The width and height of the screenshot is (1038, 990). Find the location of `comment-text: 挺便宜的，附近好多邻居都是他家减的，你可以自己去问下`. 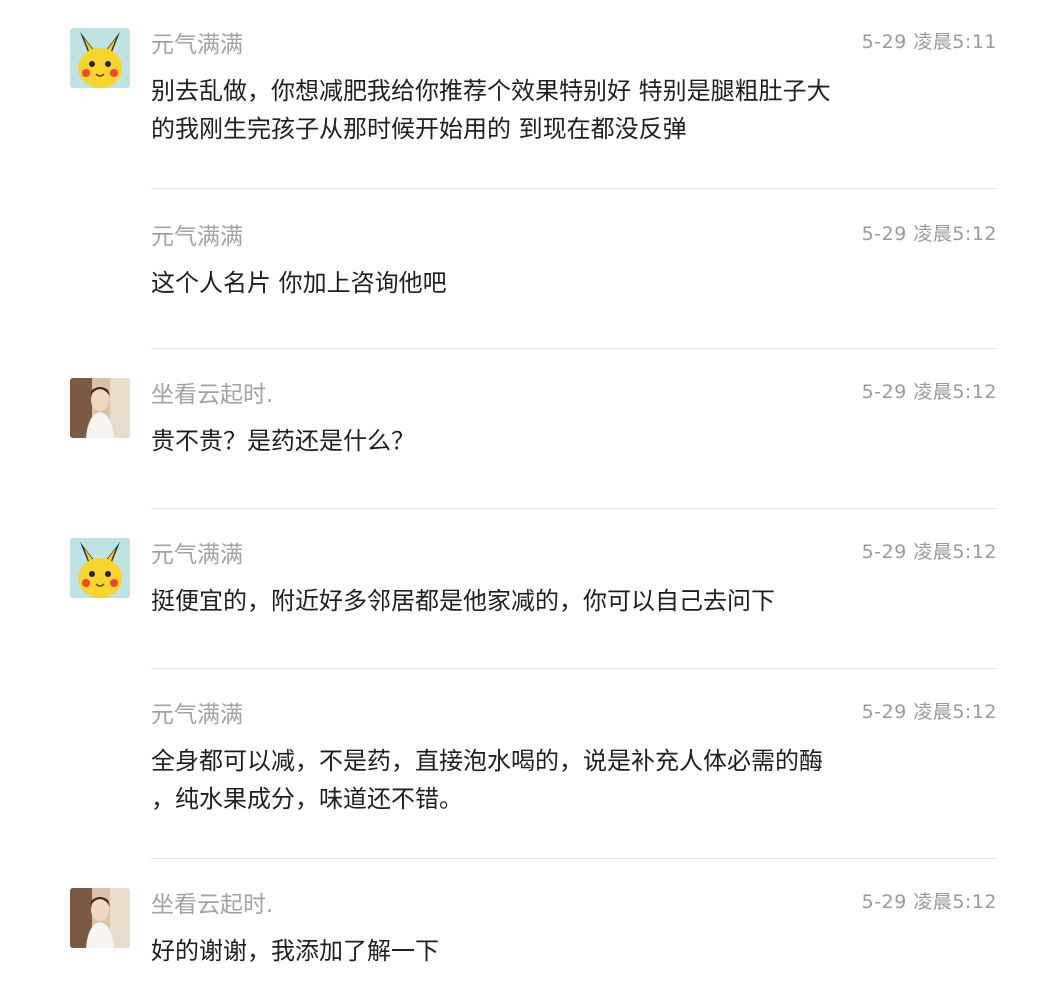

comment-text: 挺便宜的，附近好多邻居都是他家减的，你可以自己去问下 is located at coordinates (463, 601).